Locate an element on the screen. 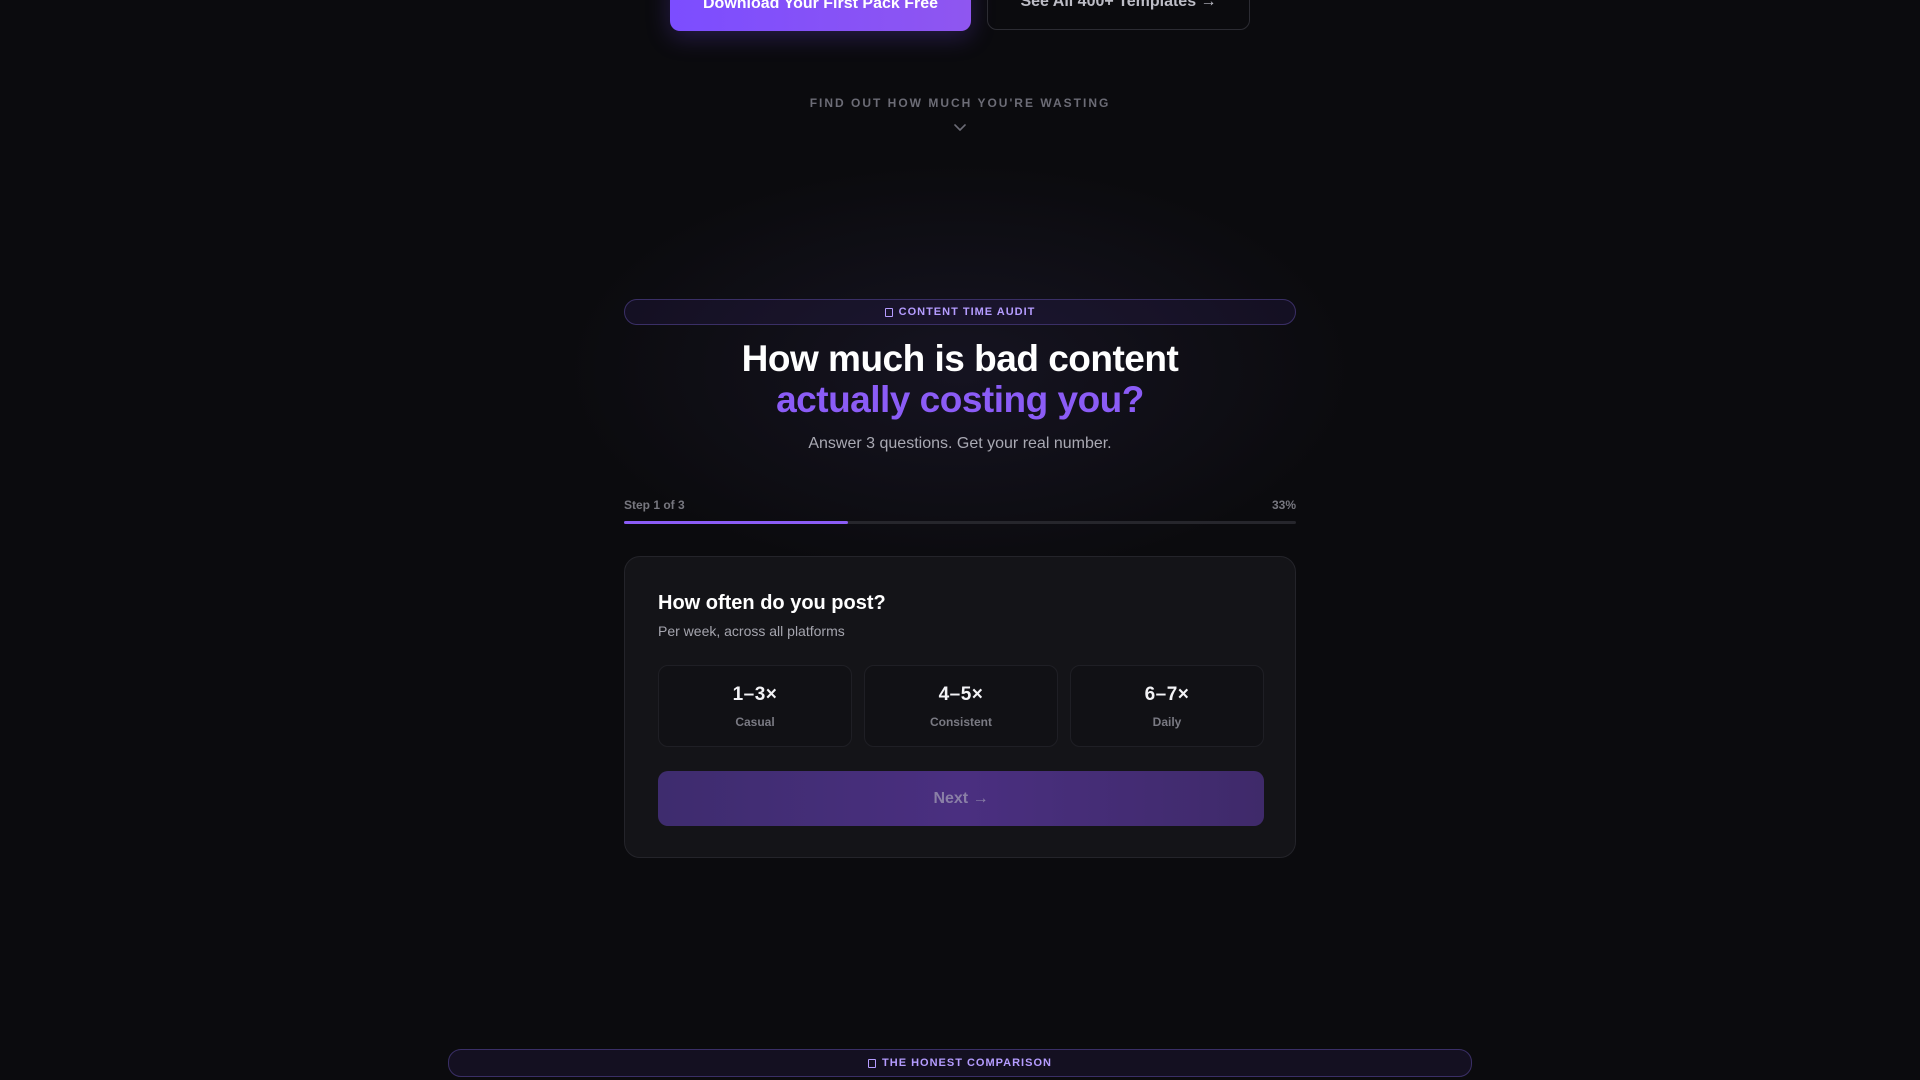 This screenshot has width=1920, height=1080. frequency-options: 1–3× Casual 4–5× Consistent 6–7× Daily is located at coordinates (961, 706).